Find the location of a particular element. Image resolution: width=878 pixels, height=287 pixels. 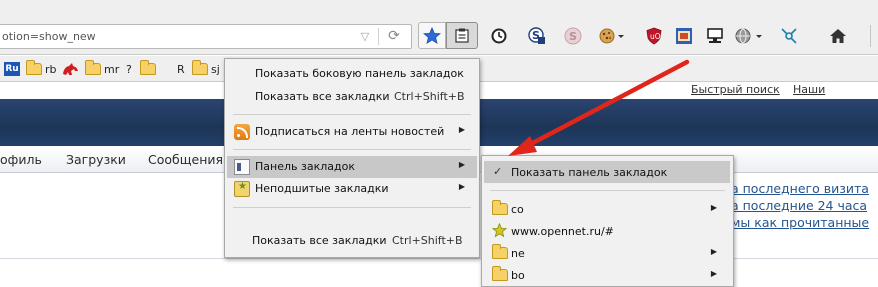

ublock-icon: uO is located at coordinates (654, 35).